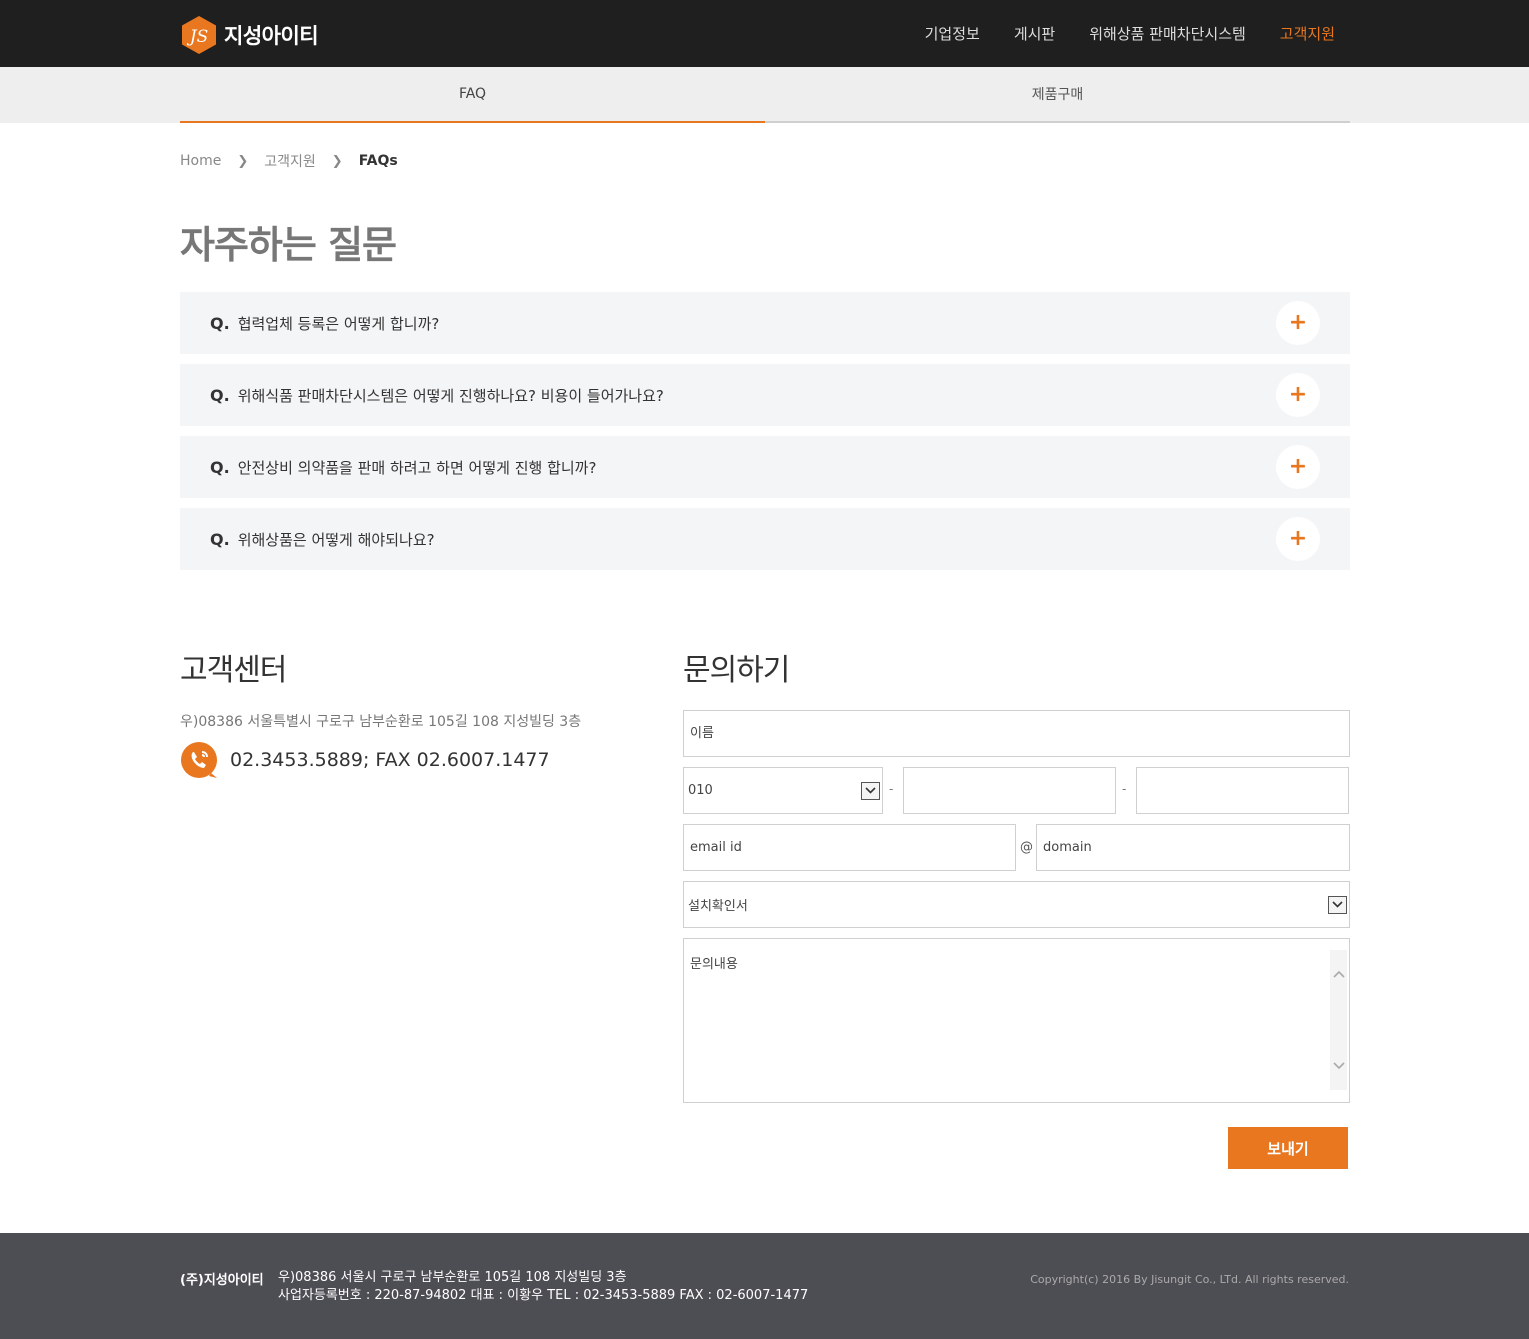  Describe the element at coordinates (736, 670) in the screenshot. I see `inquiry-title: 문의하기` at that location.